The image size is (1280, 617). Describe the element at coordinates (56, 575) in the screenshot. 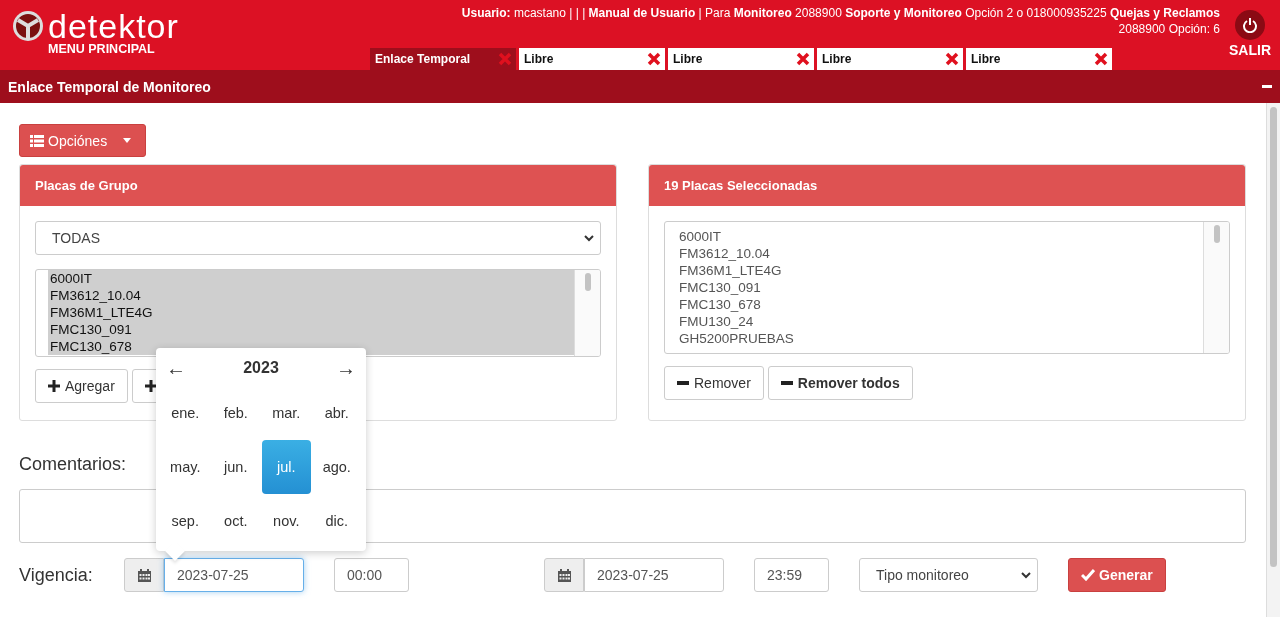

I see `validity-label: Vigencia:` at that location.